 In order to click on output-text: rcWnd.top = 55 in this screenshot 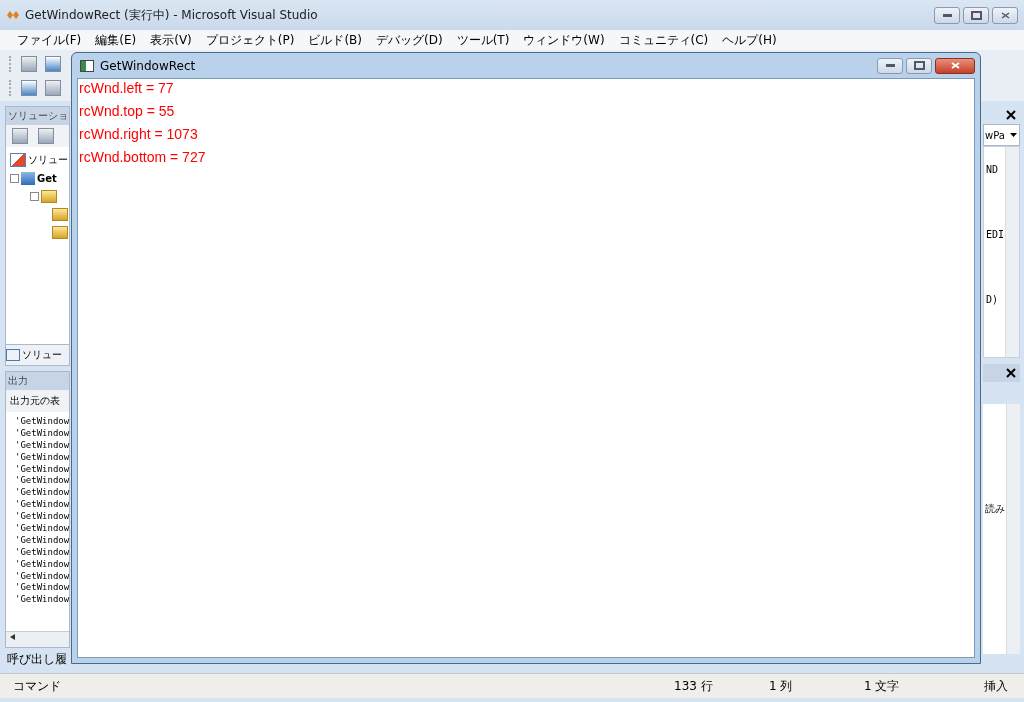, I will do `click(127, 111)`.